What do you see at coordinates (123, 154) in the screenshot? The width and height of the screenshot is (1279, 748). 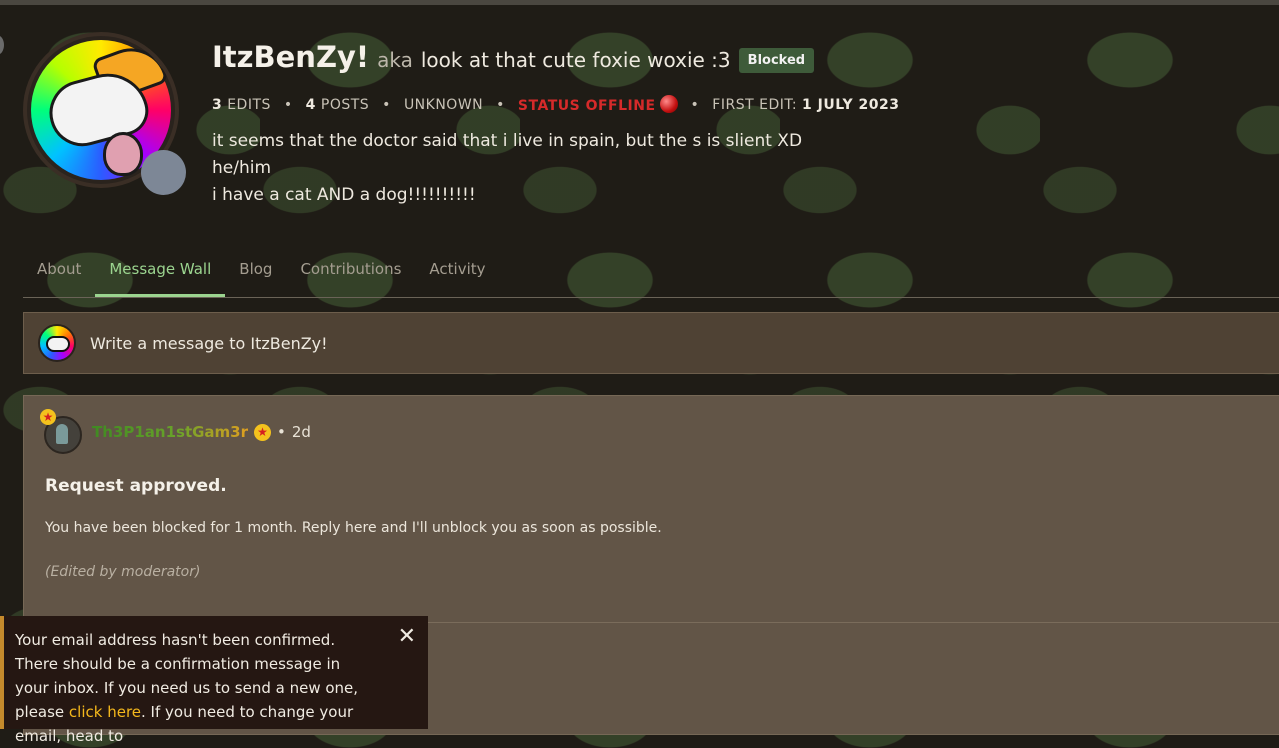 I see `avatar-fox-tongue` at bounding box center [123, 154].